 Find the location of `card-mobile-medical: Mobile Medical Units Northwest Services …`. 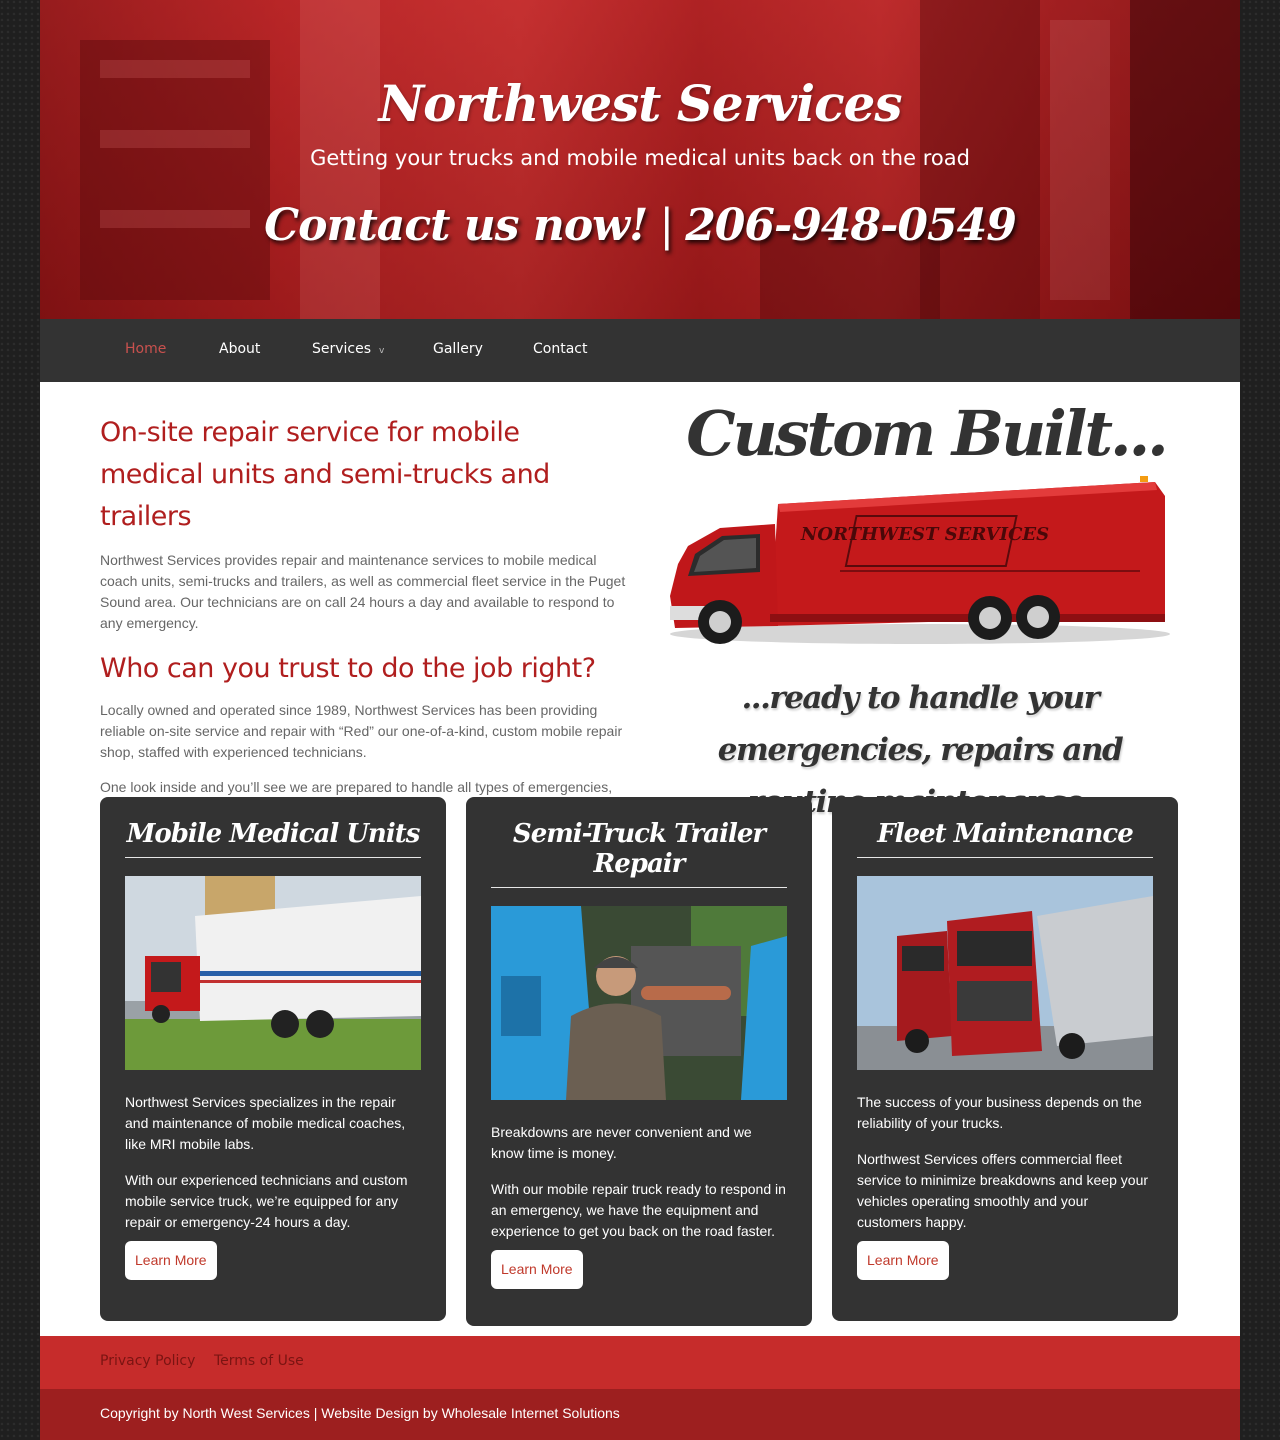

card-mobile-medical: Mobile Medical Units Northwest Services … is located at coordinates (273, 1059).